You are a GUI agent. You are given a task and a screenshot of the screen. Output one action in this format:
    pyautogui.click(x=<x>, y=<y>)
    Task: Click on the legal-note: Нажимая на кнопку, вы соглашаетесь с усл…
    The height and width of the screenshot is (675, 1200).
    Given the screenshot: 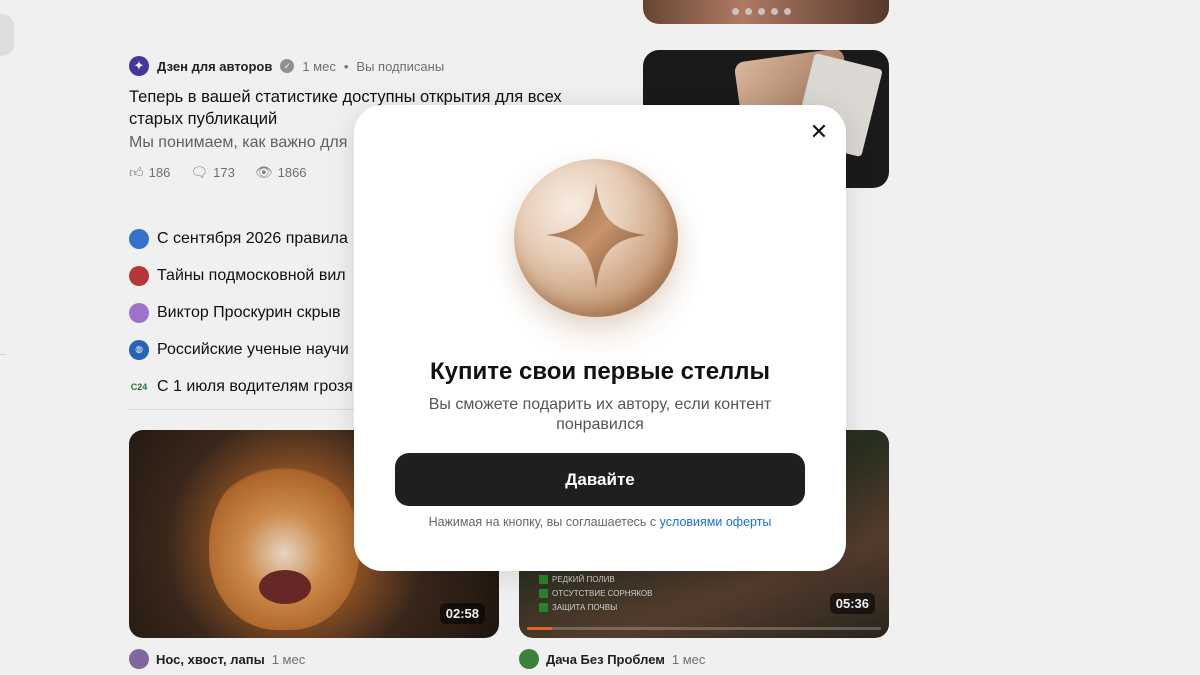 What is the action you would take?
    pyautogui.click(x=600, y=522)
    